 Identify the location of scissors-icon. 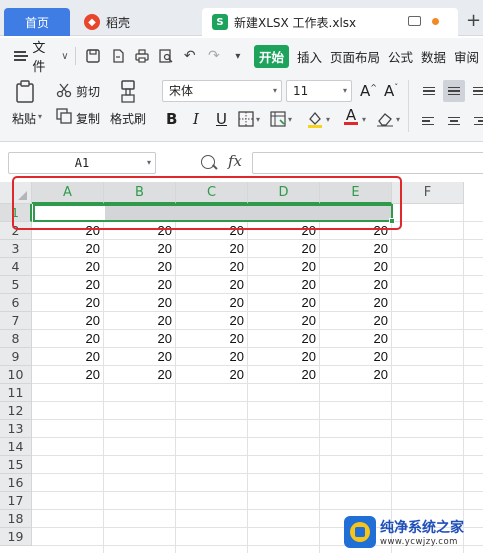
(64, 91).